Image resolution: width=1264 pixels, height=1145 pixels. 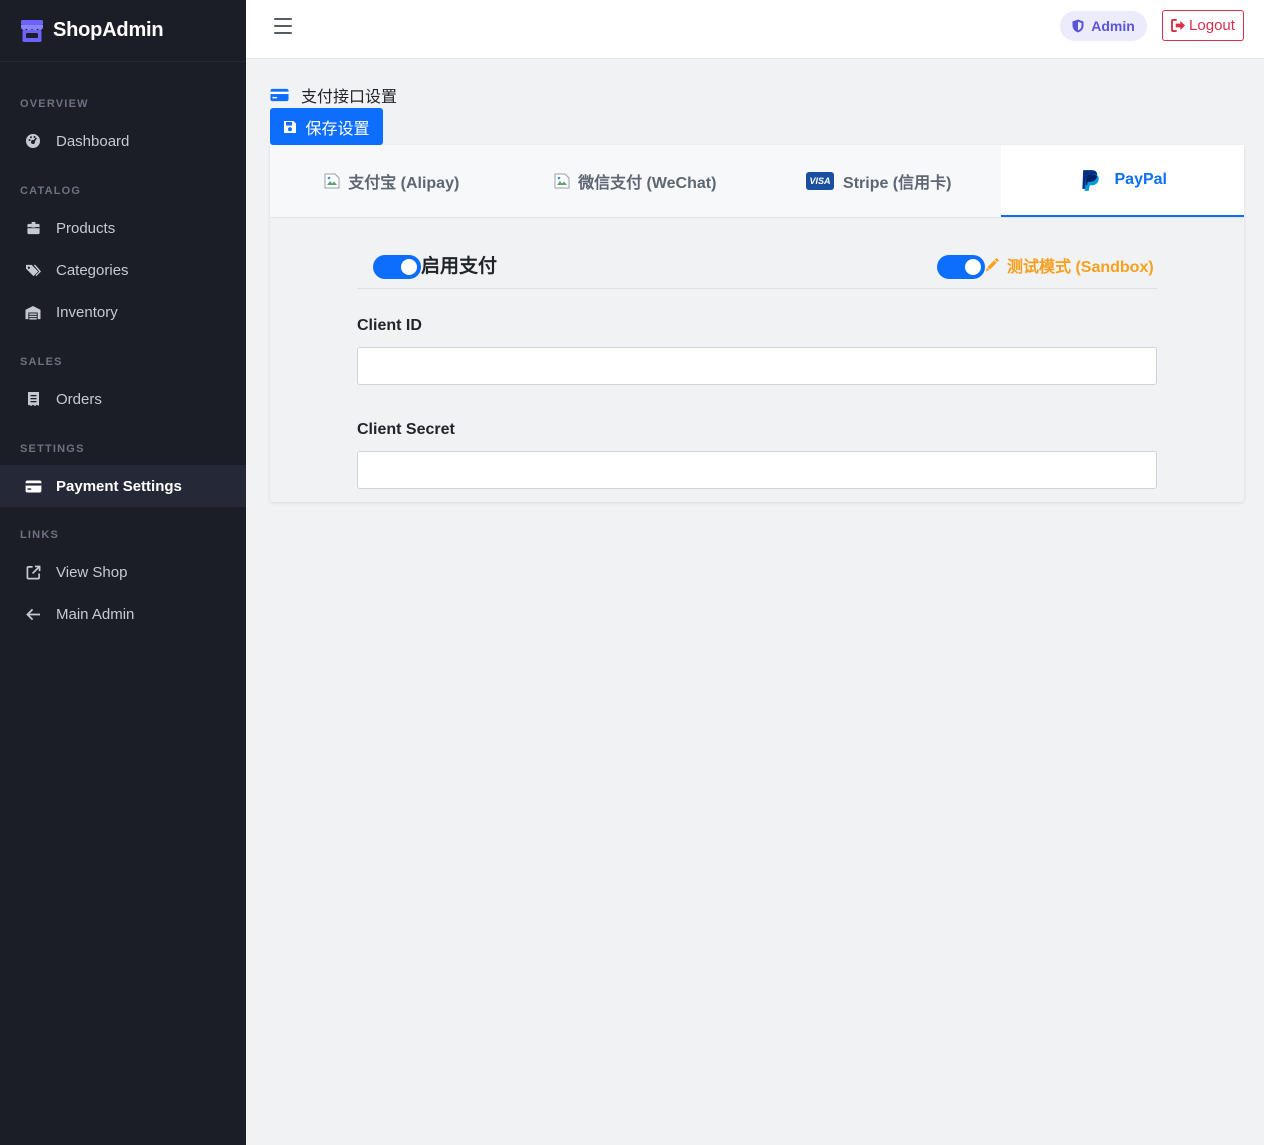 I want to click on sandbox-mode-text: 测试模式 (Sandbox), so click(x=1080, y=267).